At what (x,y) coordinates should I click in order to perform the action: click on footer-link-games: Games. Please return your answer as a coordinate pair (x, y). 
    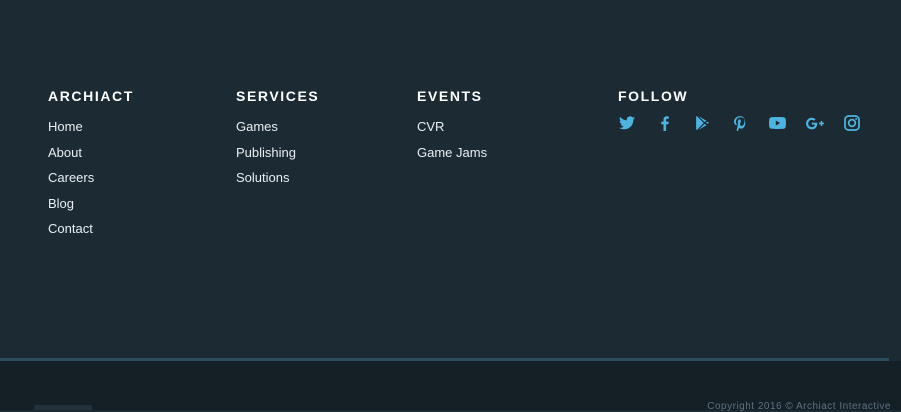
    Looking at the image, I should click on (277, 127).